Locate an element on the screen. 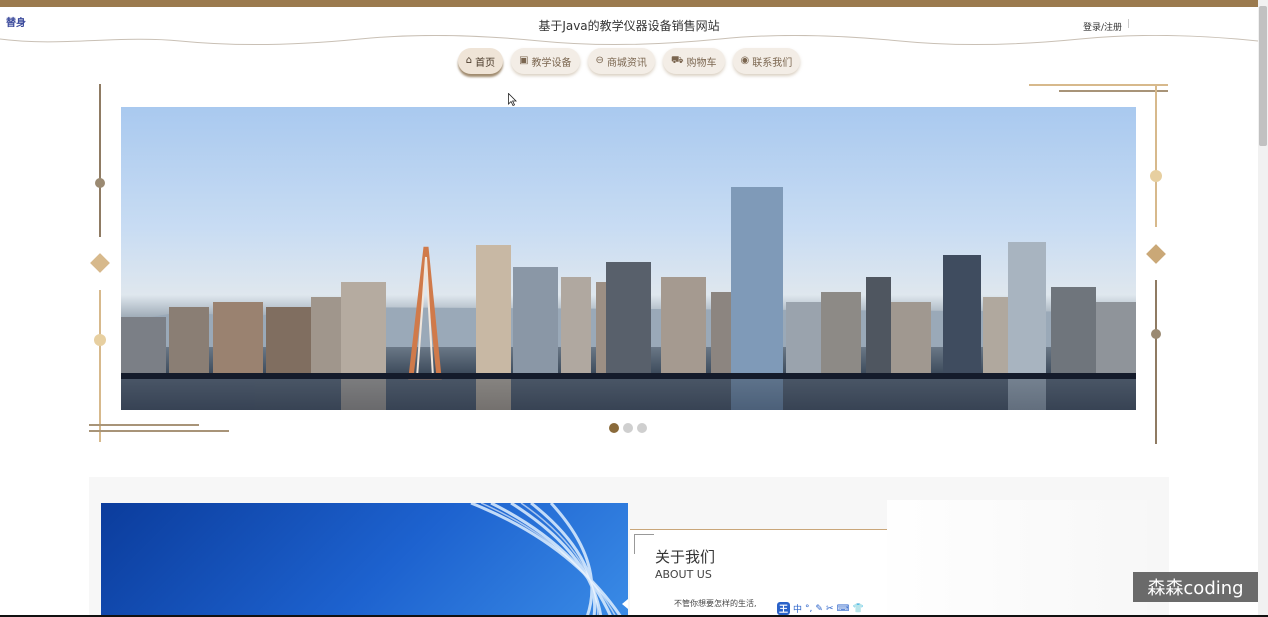 Image resolution: width=1268 pixels, height=617 pixels. contact-icon: ◉ is located at coordinates (745, 60).